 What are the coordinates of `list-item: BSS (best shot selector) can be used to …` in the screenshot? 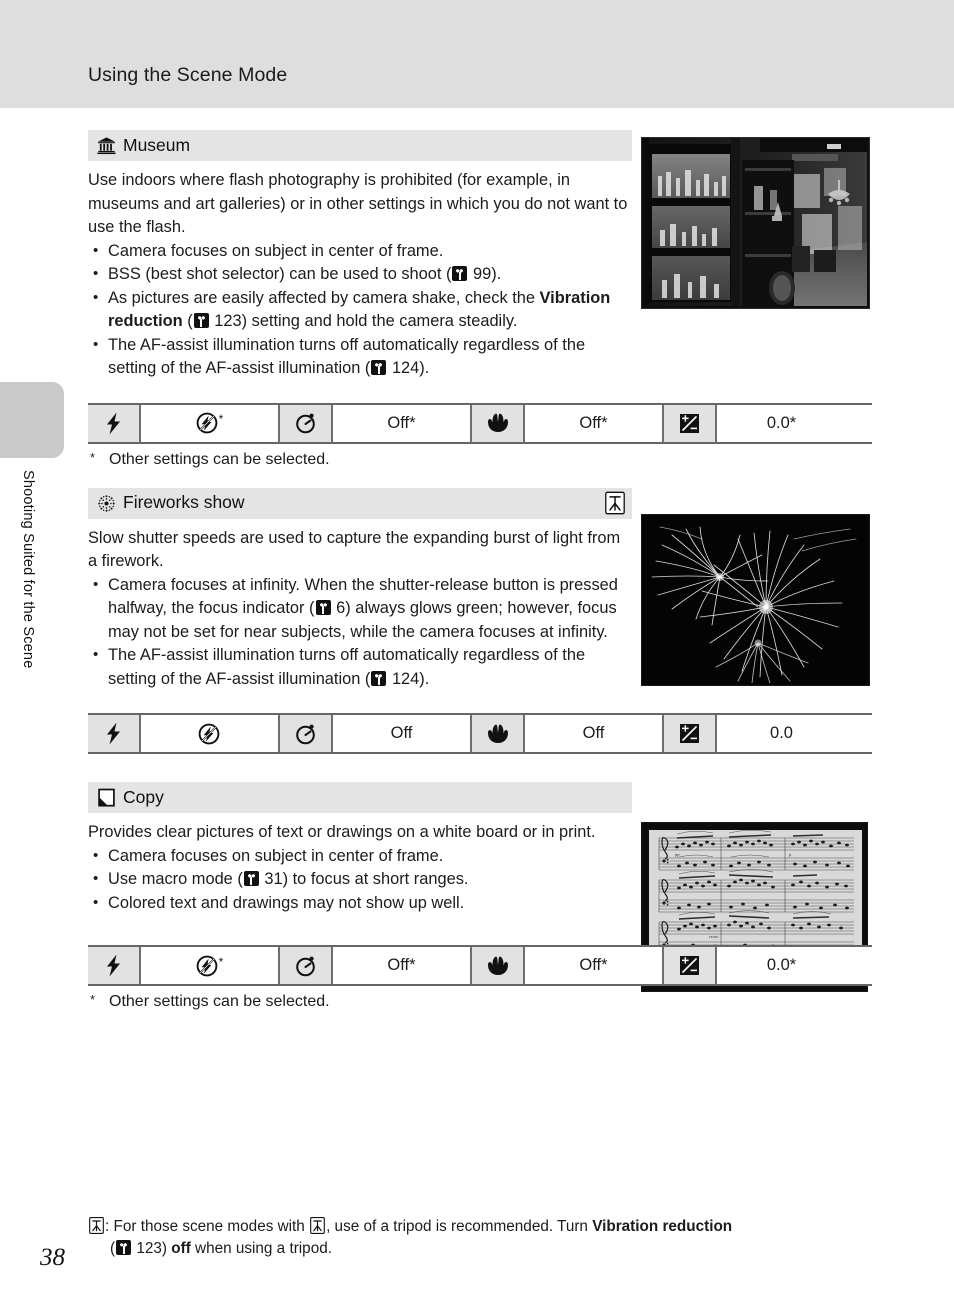 It's located at (360, 274).